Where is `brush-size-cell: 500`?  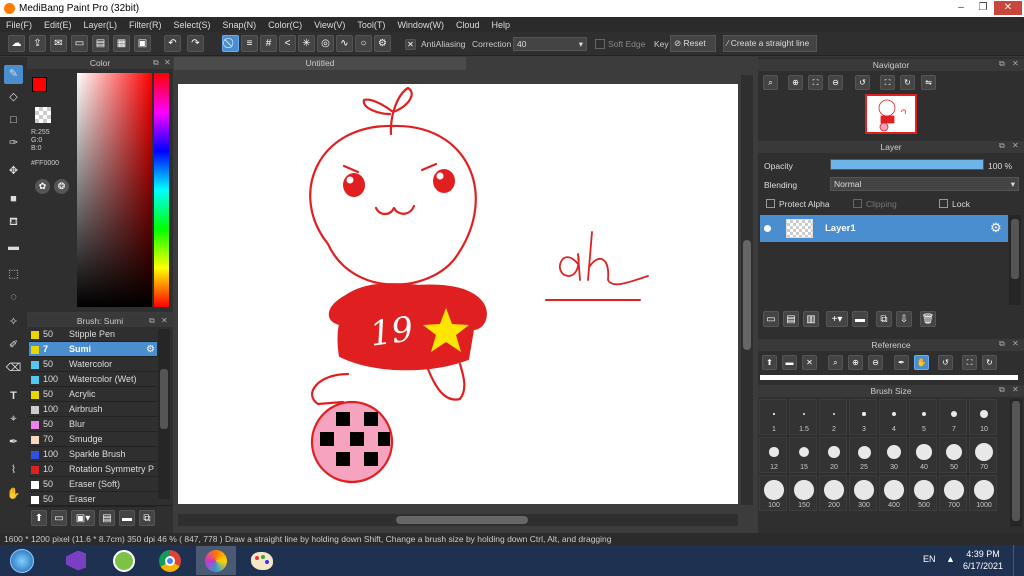
brush-size-cell: 500 is located at coordinates (923, 493).